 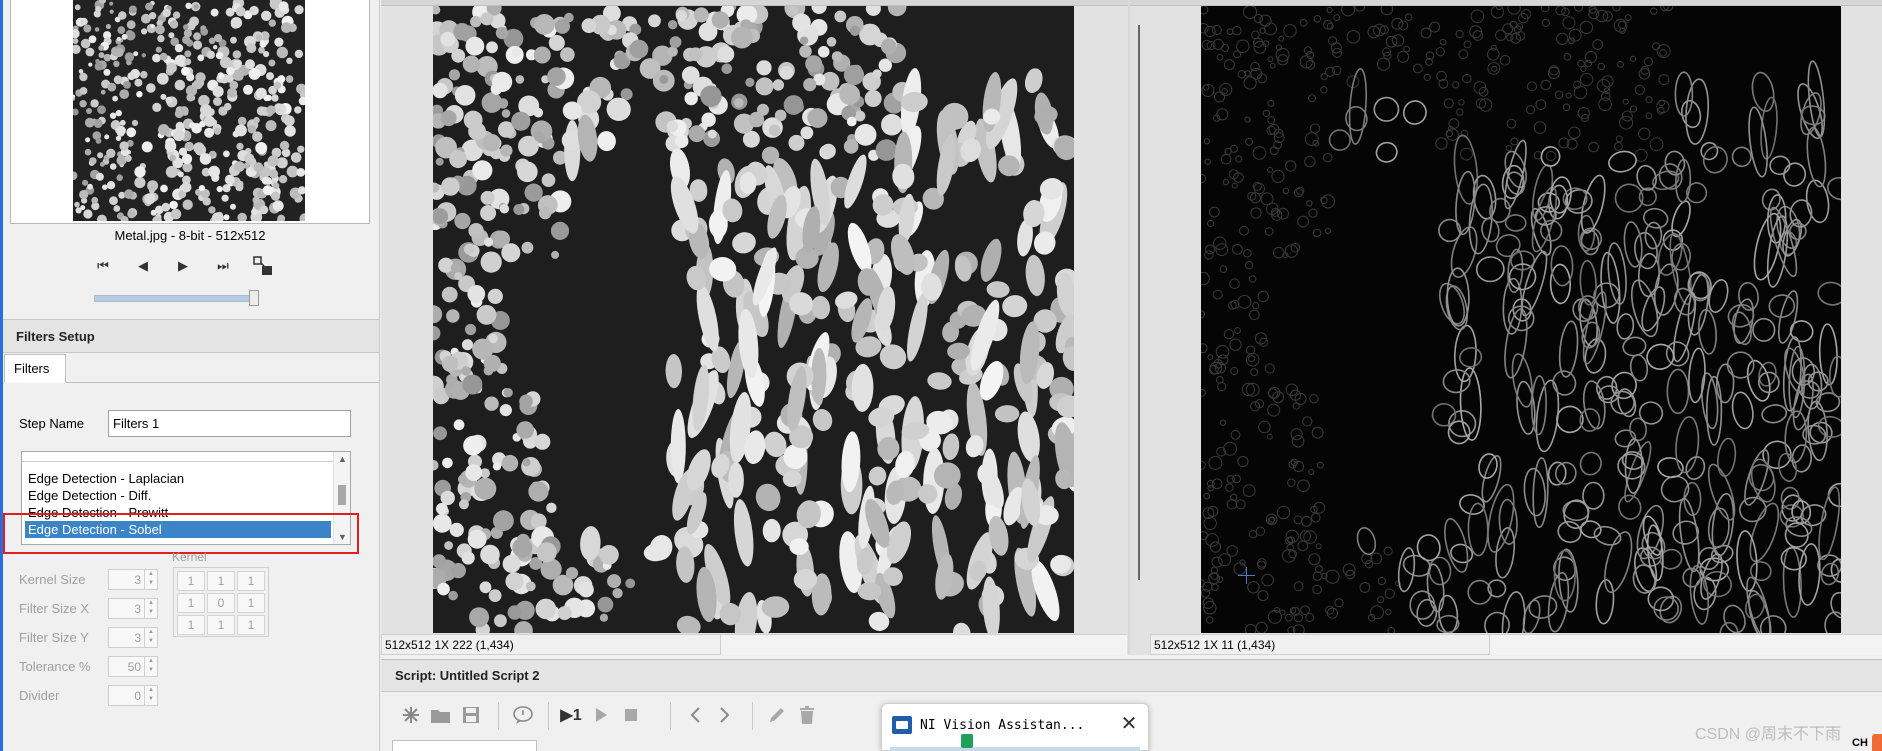 What do you see at coordinates (178, 495) in the screenshot?
I see `list-item-diff: Edge Detection - Diff.` at bounding box center [178, 495].